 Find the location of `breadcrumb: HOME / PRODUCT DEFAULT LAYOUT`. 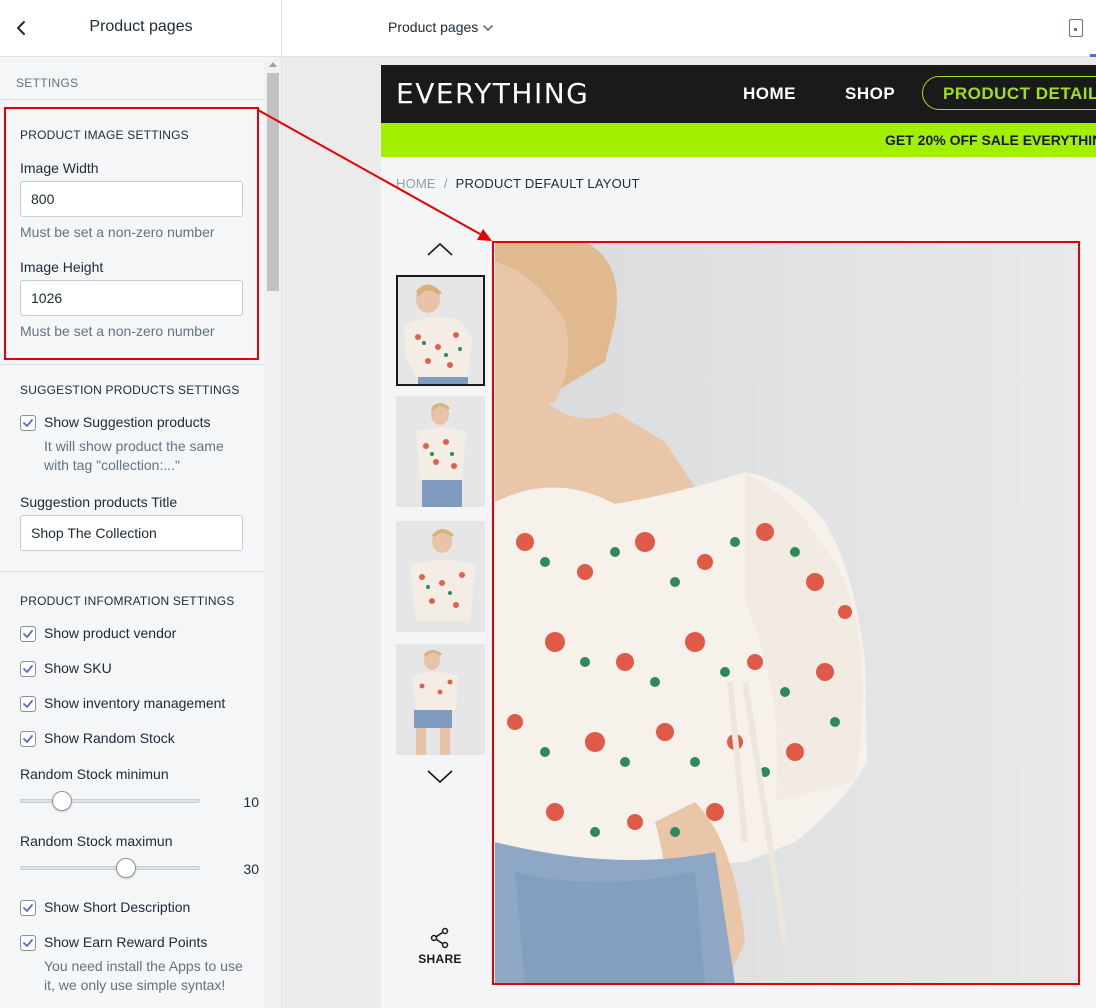

breadcrumb: HOME / PRODUCT DEFAULT LAYOUT is located at coordinates (518, 183).